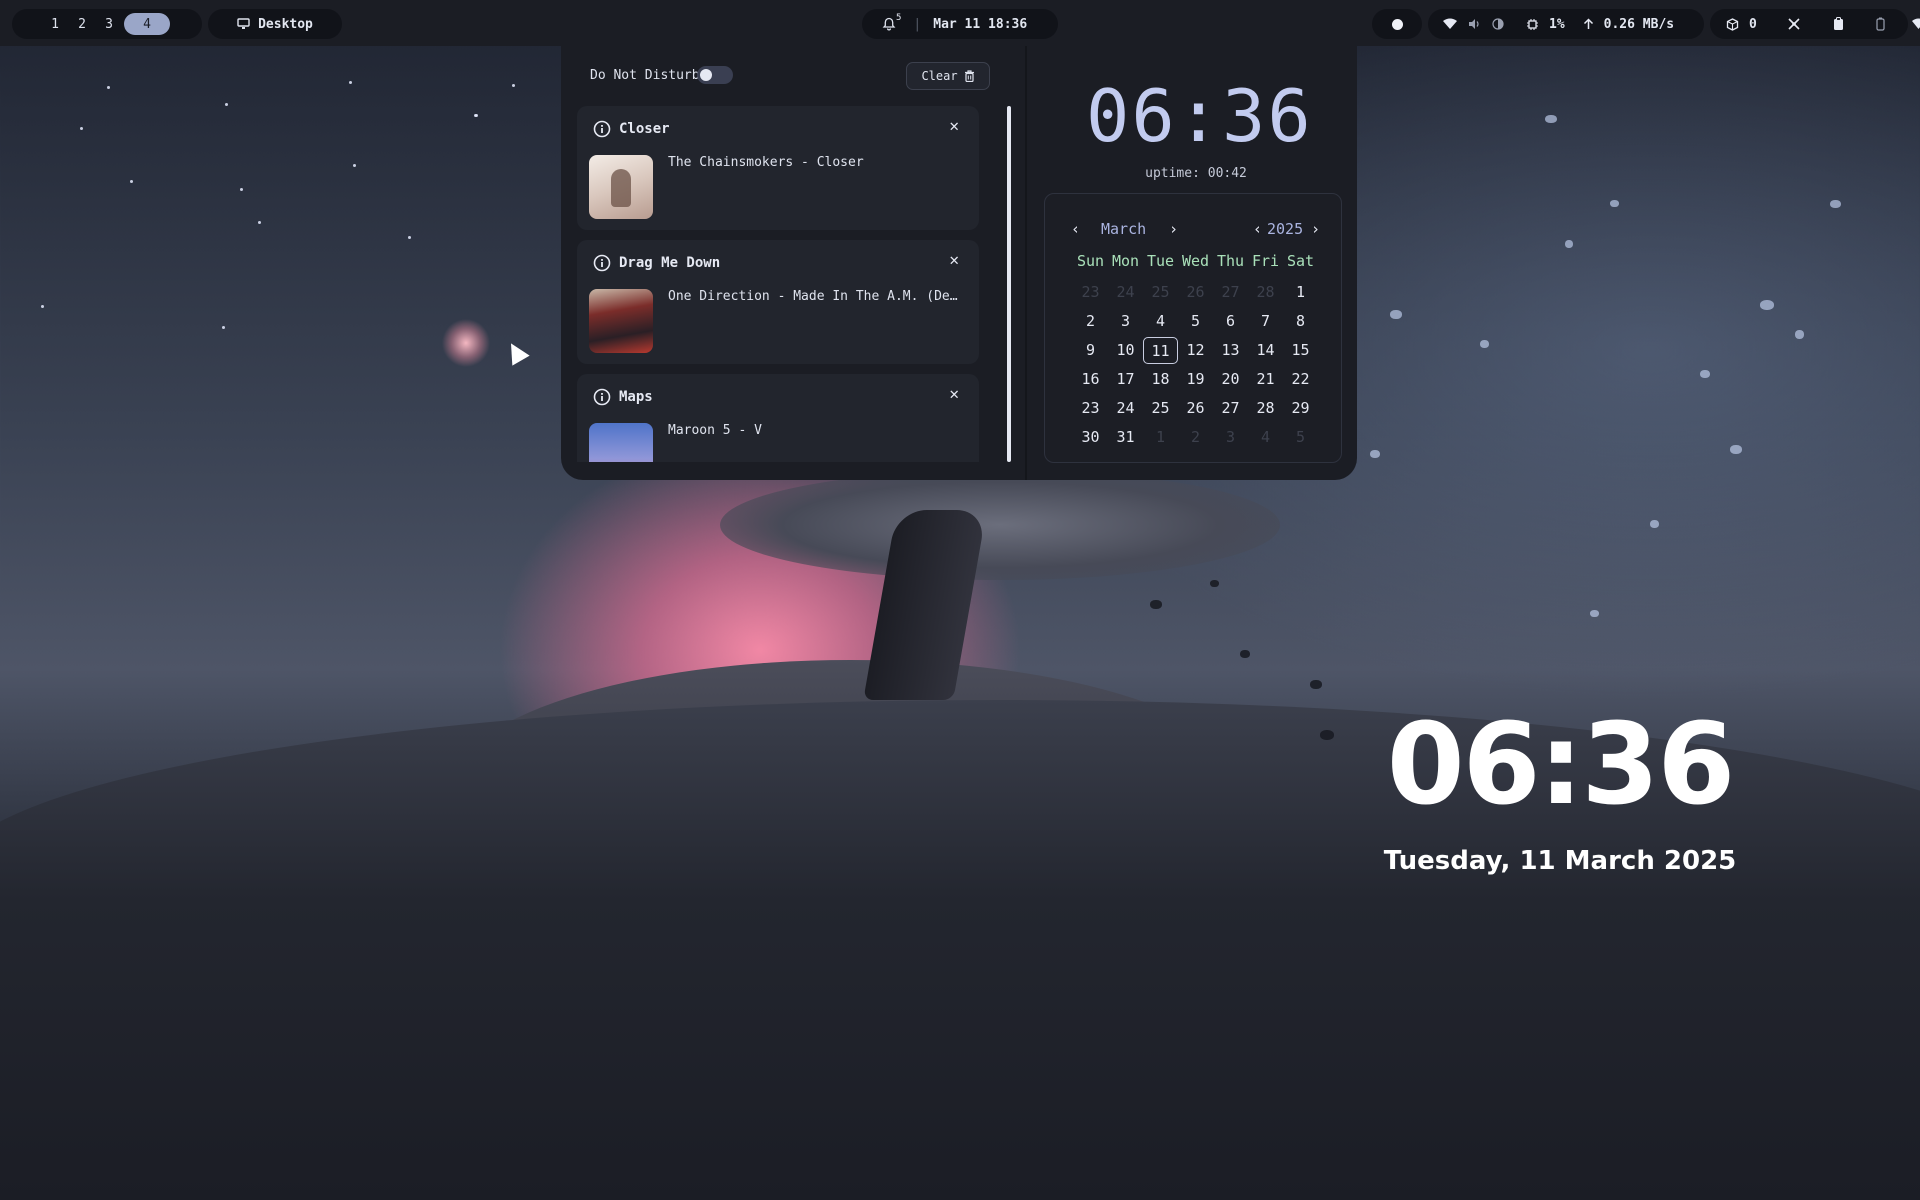  Describe the element at coordinates (1265, 321) in the screenshot. I see `calendar-day: 7` at that location.